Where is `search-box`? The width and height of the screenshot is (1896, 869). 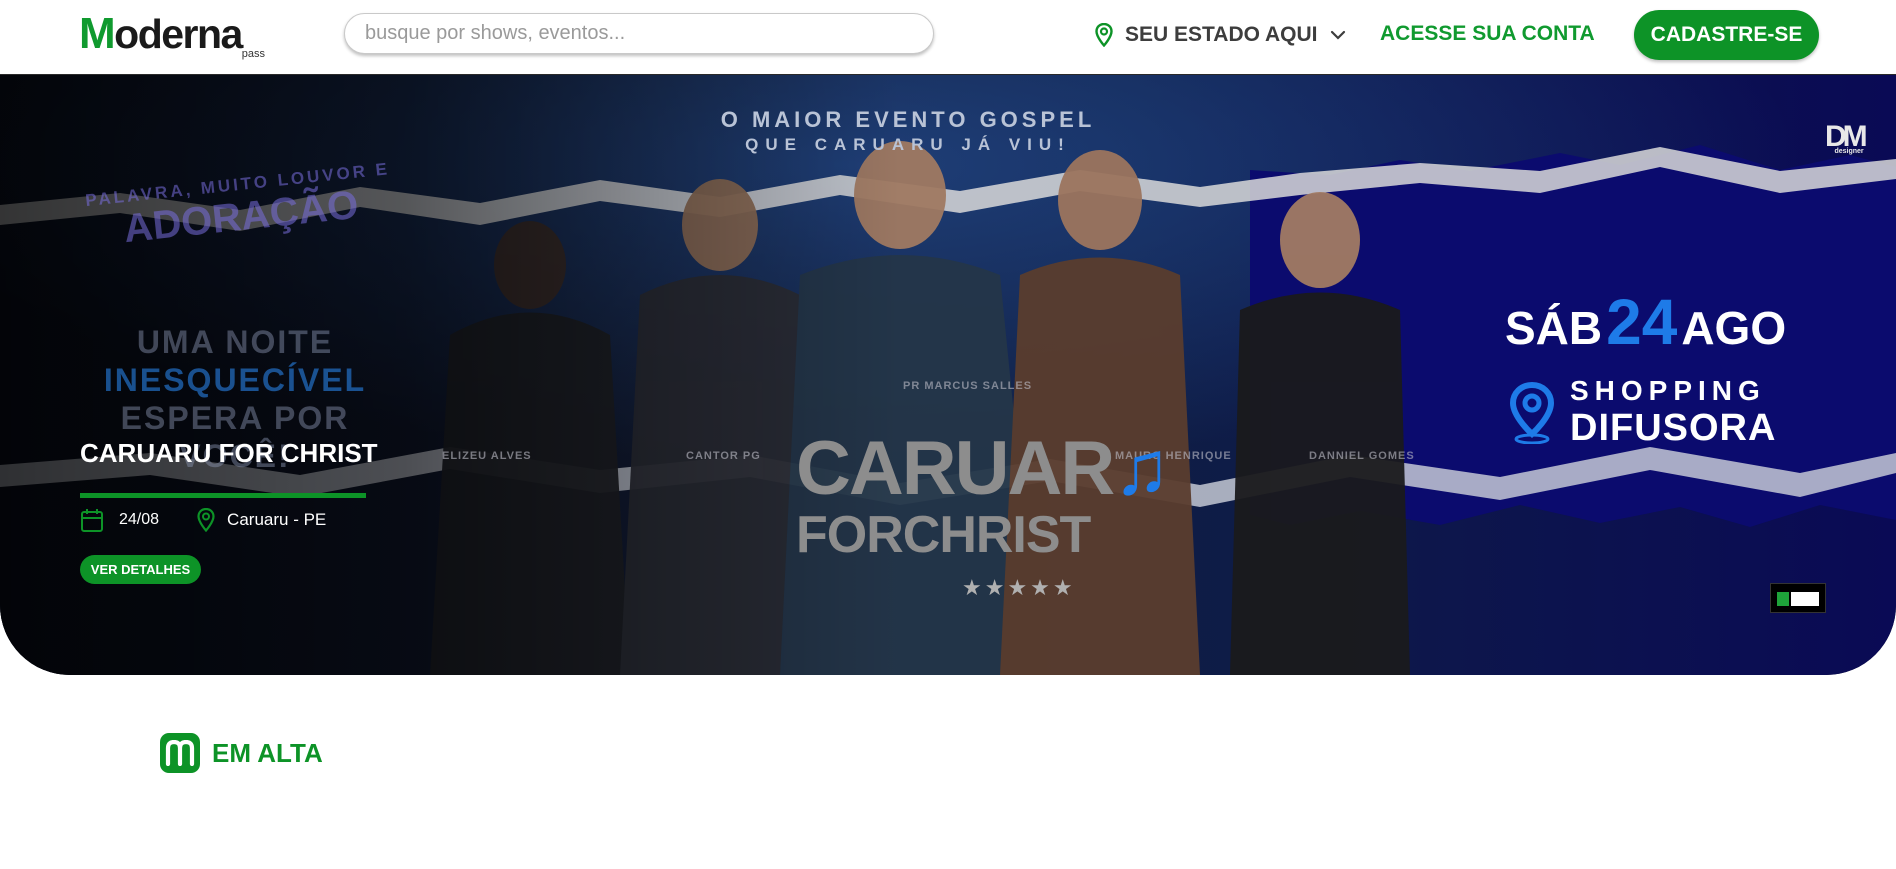 search-box is located at coordinates (639, 33).